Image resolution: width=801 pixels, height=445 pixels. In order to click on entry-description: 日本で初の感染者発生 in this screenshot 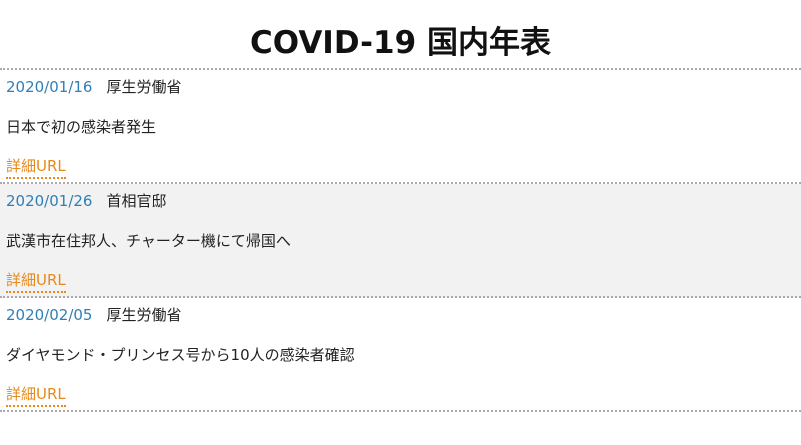, I will do `click(81, 127)`.